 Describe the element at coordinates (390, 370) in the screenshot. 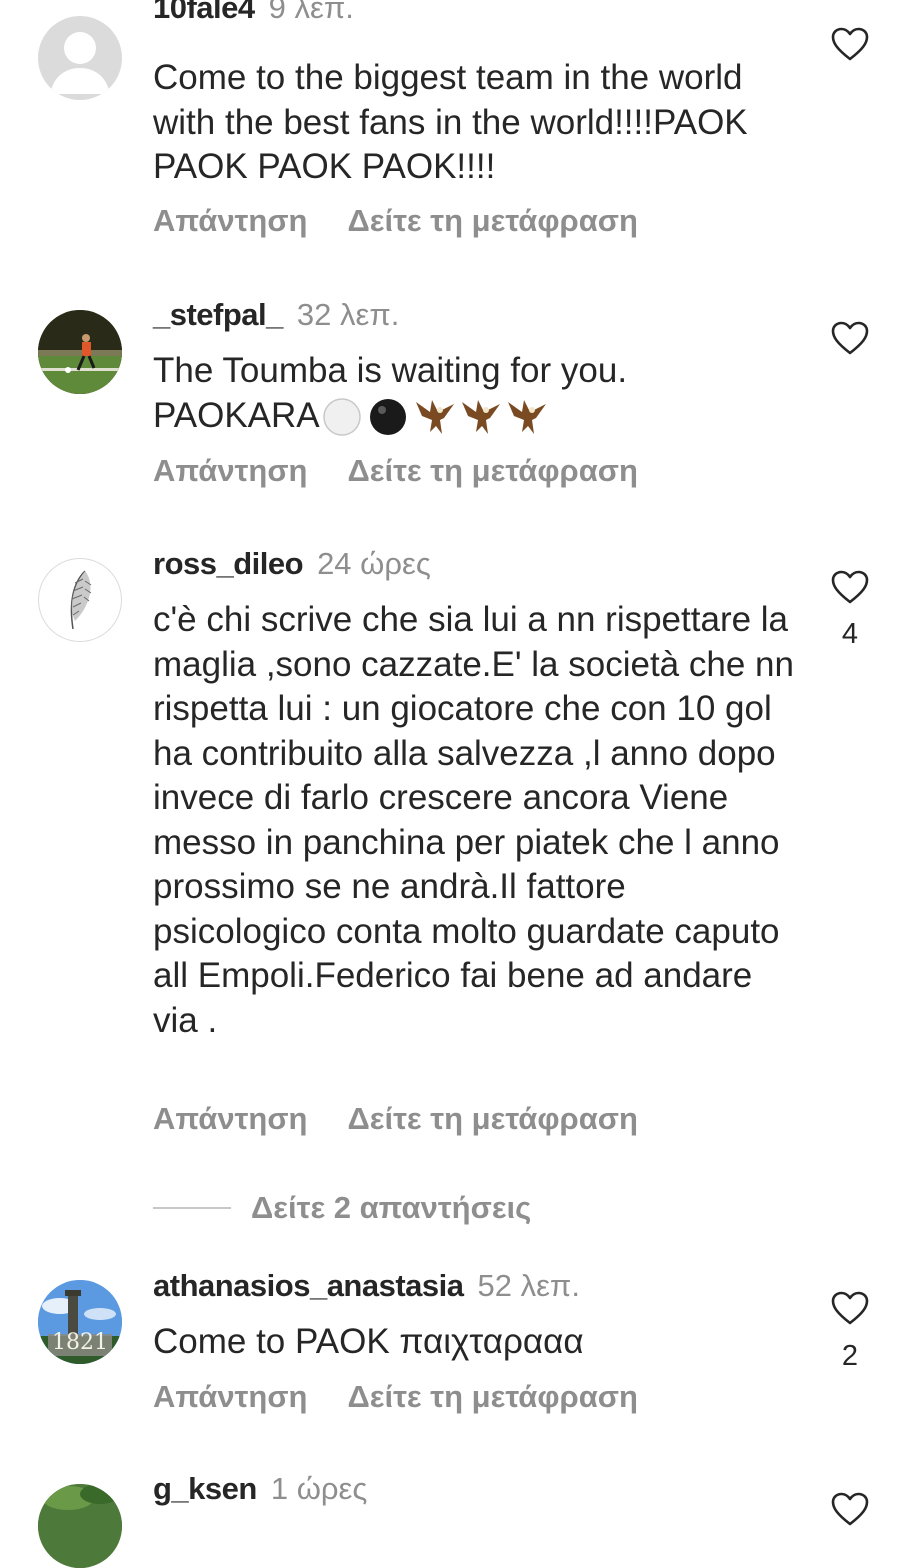

I see `comment-text-line: The Toumba is waiting for you.` at that location.